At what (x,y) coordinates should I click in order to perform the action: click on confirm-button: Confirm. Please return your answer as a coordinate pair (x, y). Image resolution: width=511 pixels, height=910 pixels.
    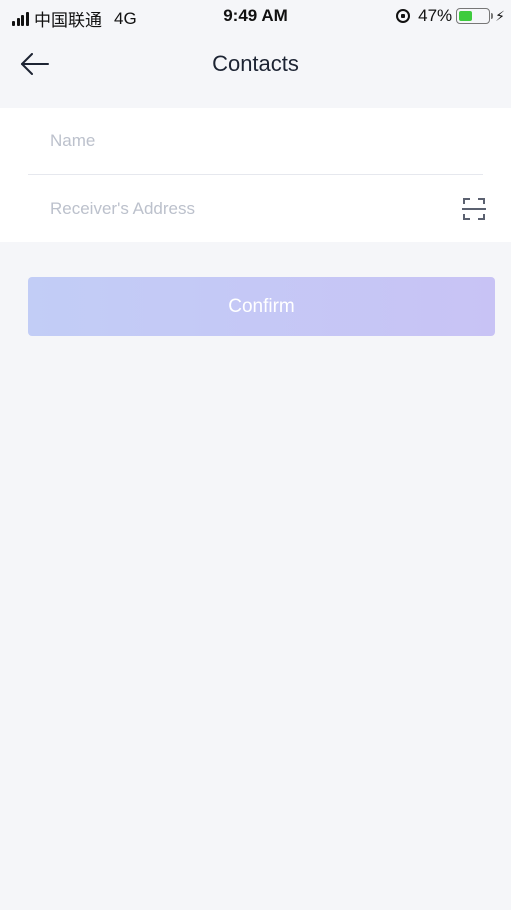
    Looking at the image, I should click on (261, 306).